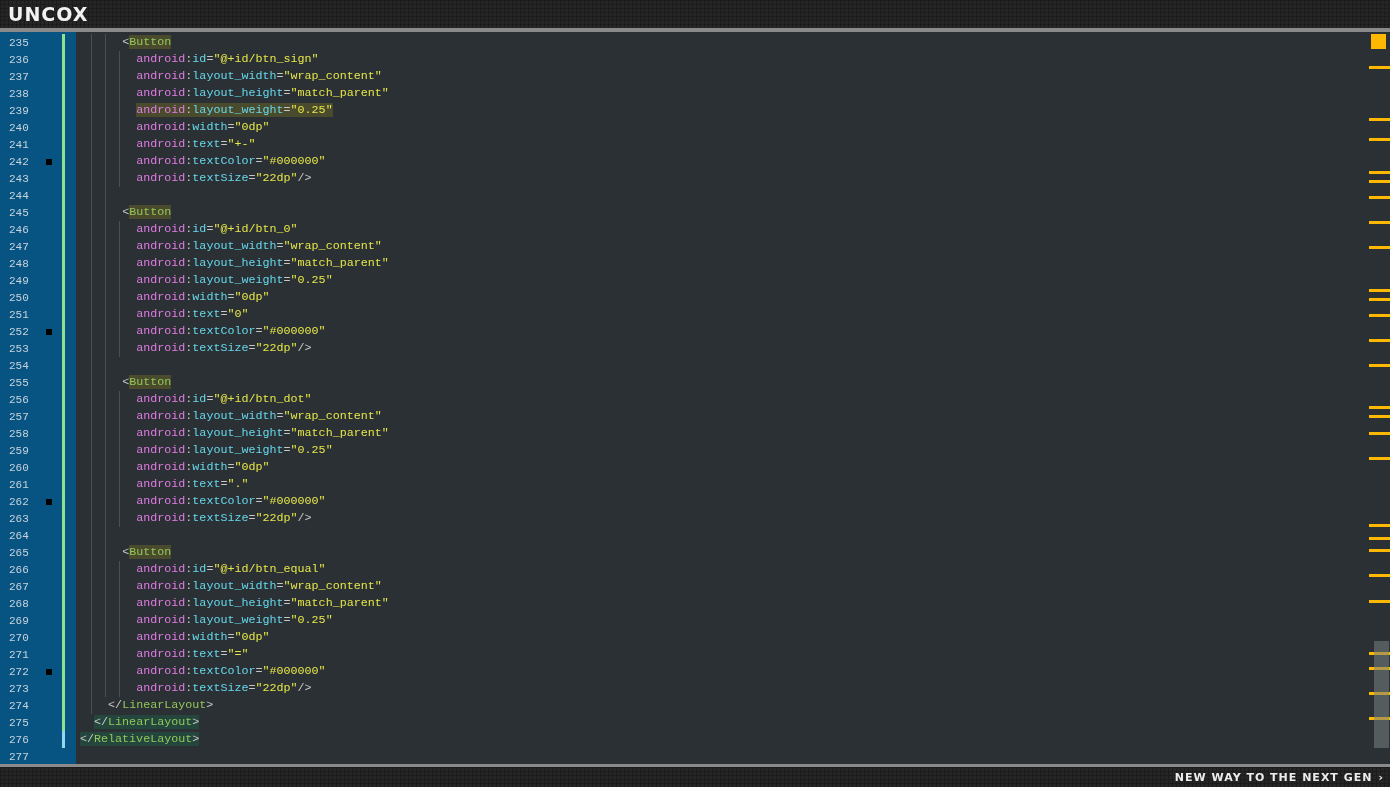 The image size is (1390, 787). What do you see at coordinates (19, 722) in the screenshot?
I see `line-number: 275` at bounding box center [19, 722].